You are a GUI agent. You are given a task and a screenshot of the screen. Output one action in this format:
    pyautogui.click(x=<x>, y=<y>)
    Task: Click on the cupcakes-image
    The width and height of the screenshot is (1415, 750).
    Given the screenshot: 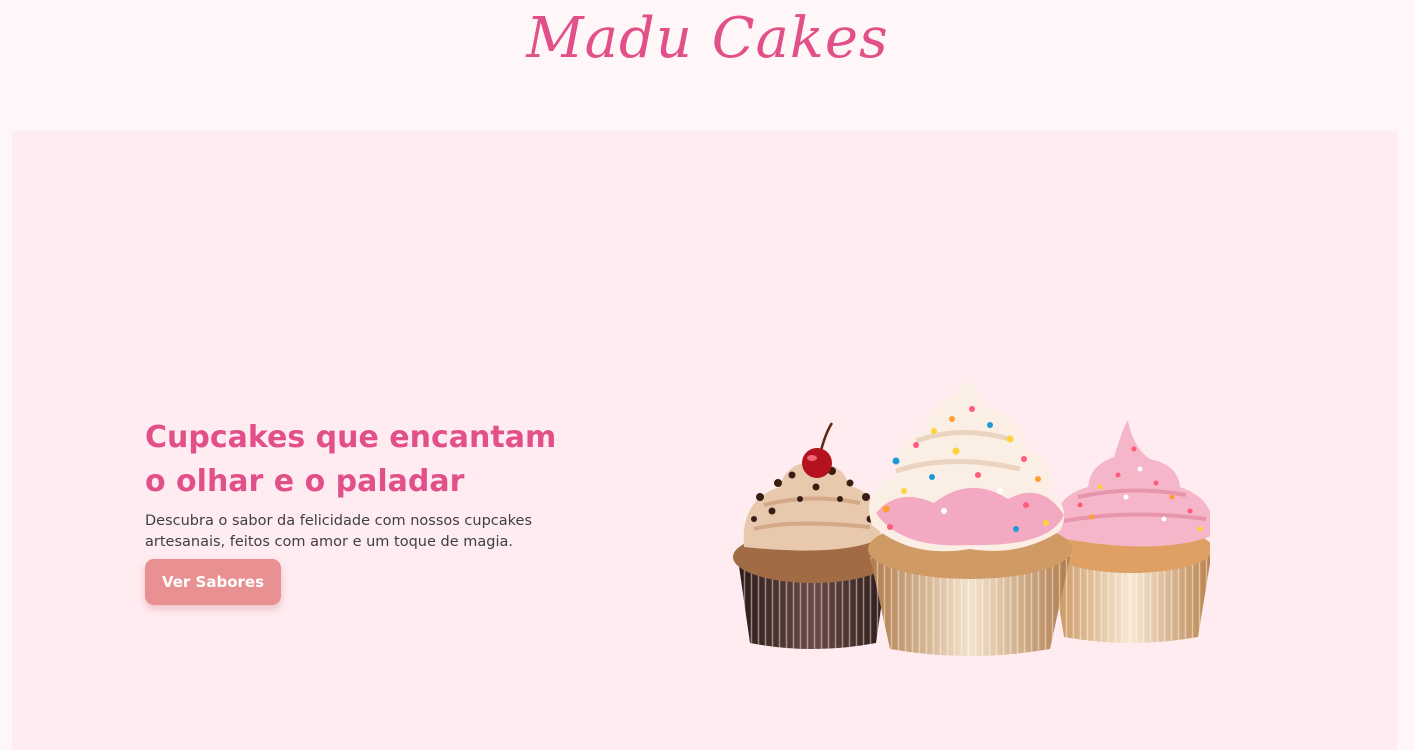 What is the action you would take?
    pyautogui.click(x=971, y=518)
    